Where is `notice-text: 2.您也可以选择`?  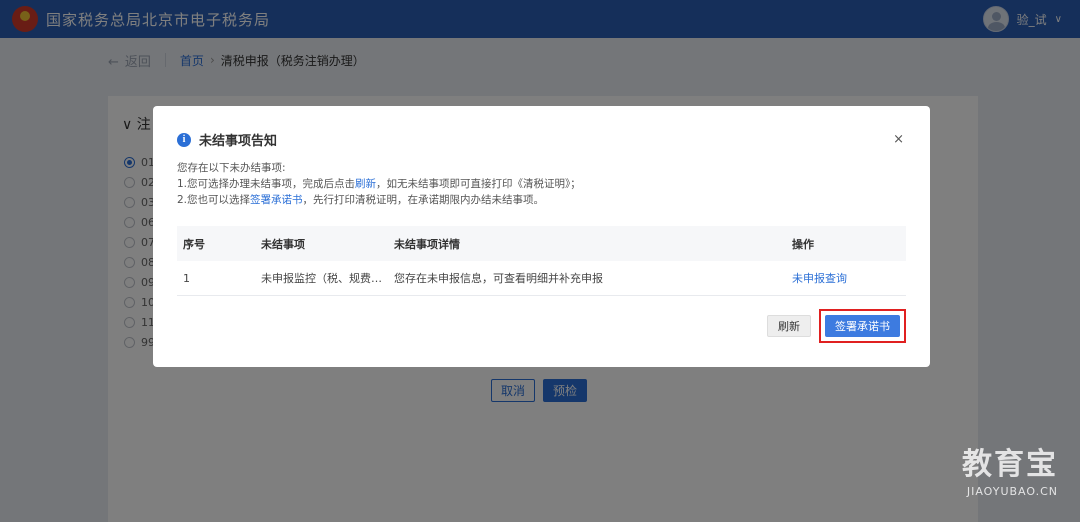
notice-text: 2.您也可以选择 is located at coordinates (214, 200).